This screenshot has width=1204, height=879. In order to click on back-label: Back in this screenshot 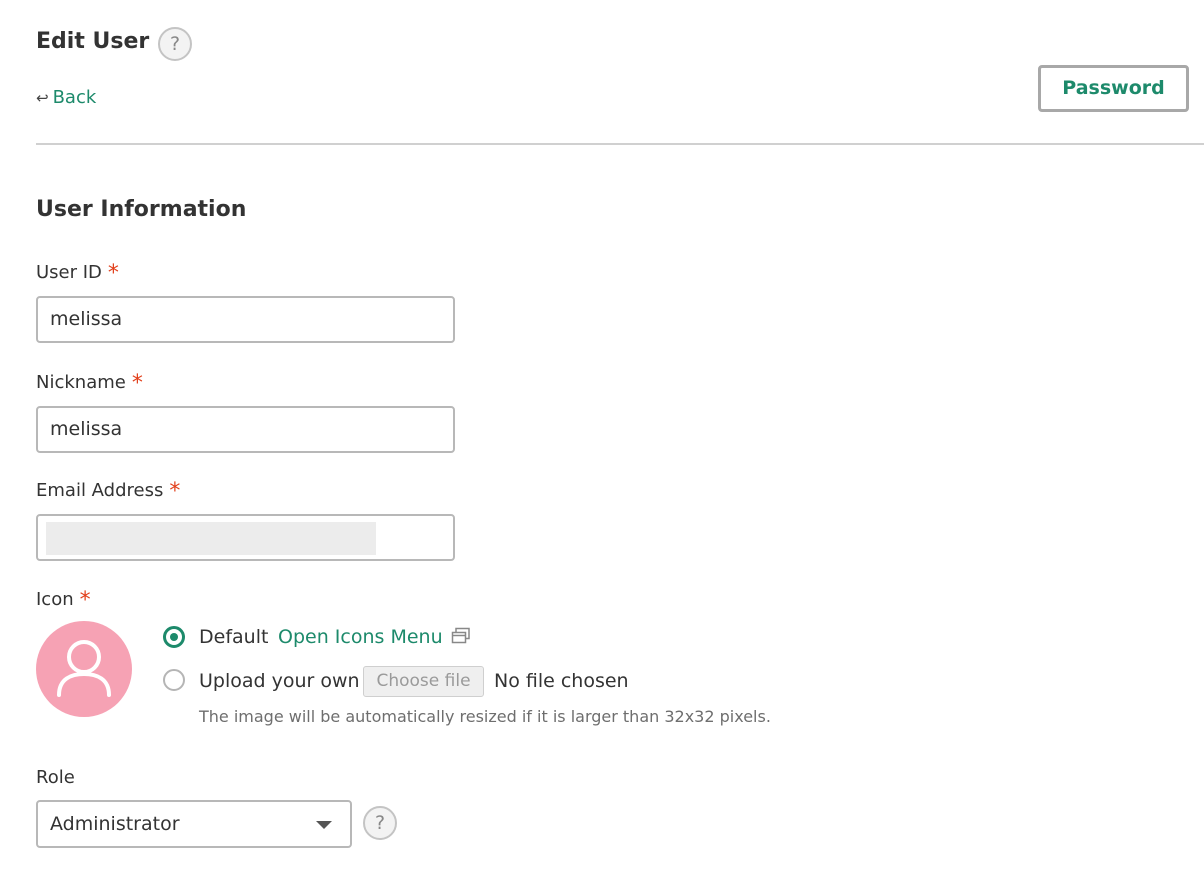, I will do `click(74, 97)`.